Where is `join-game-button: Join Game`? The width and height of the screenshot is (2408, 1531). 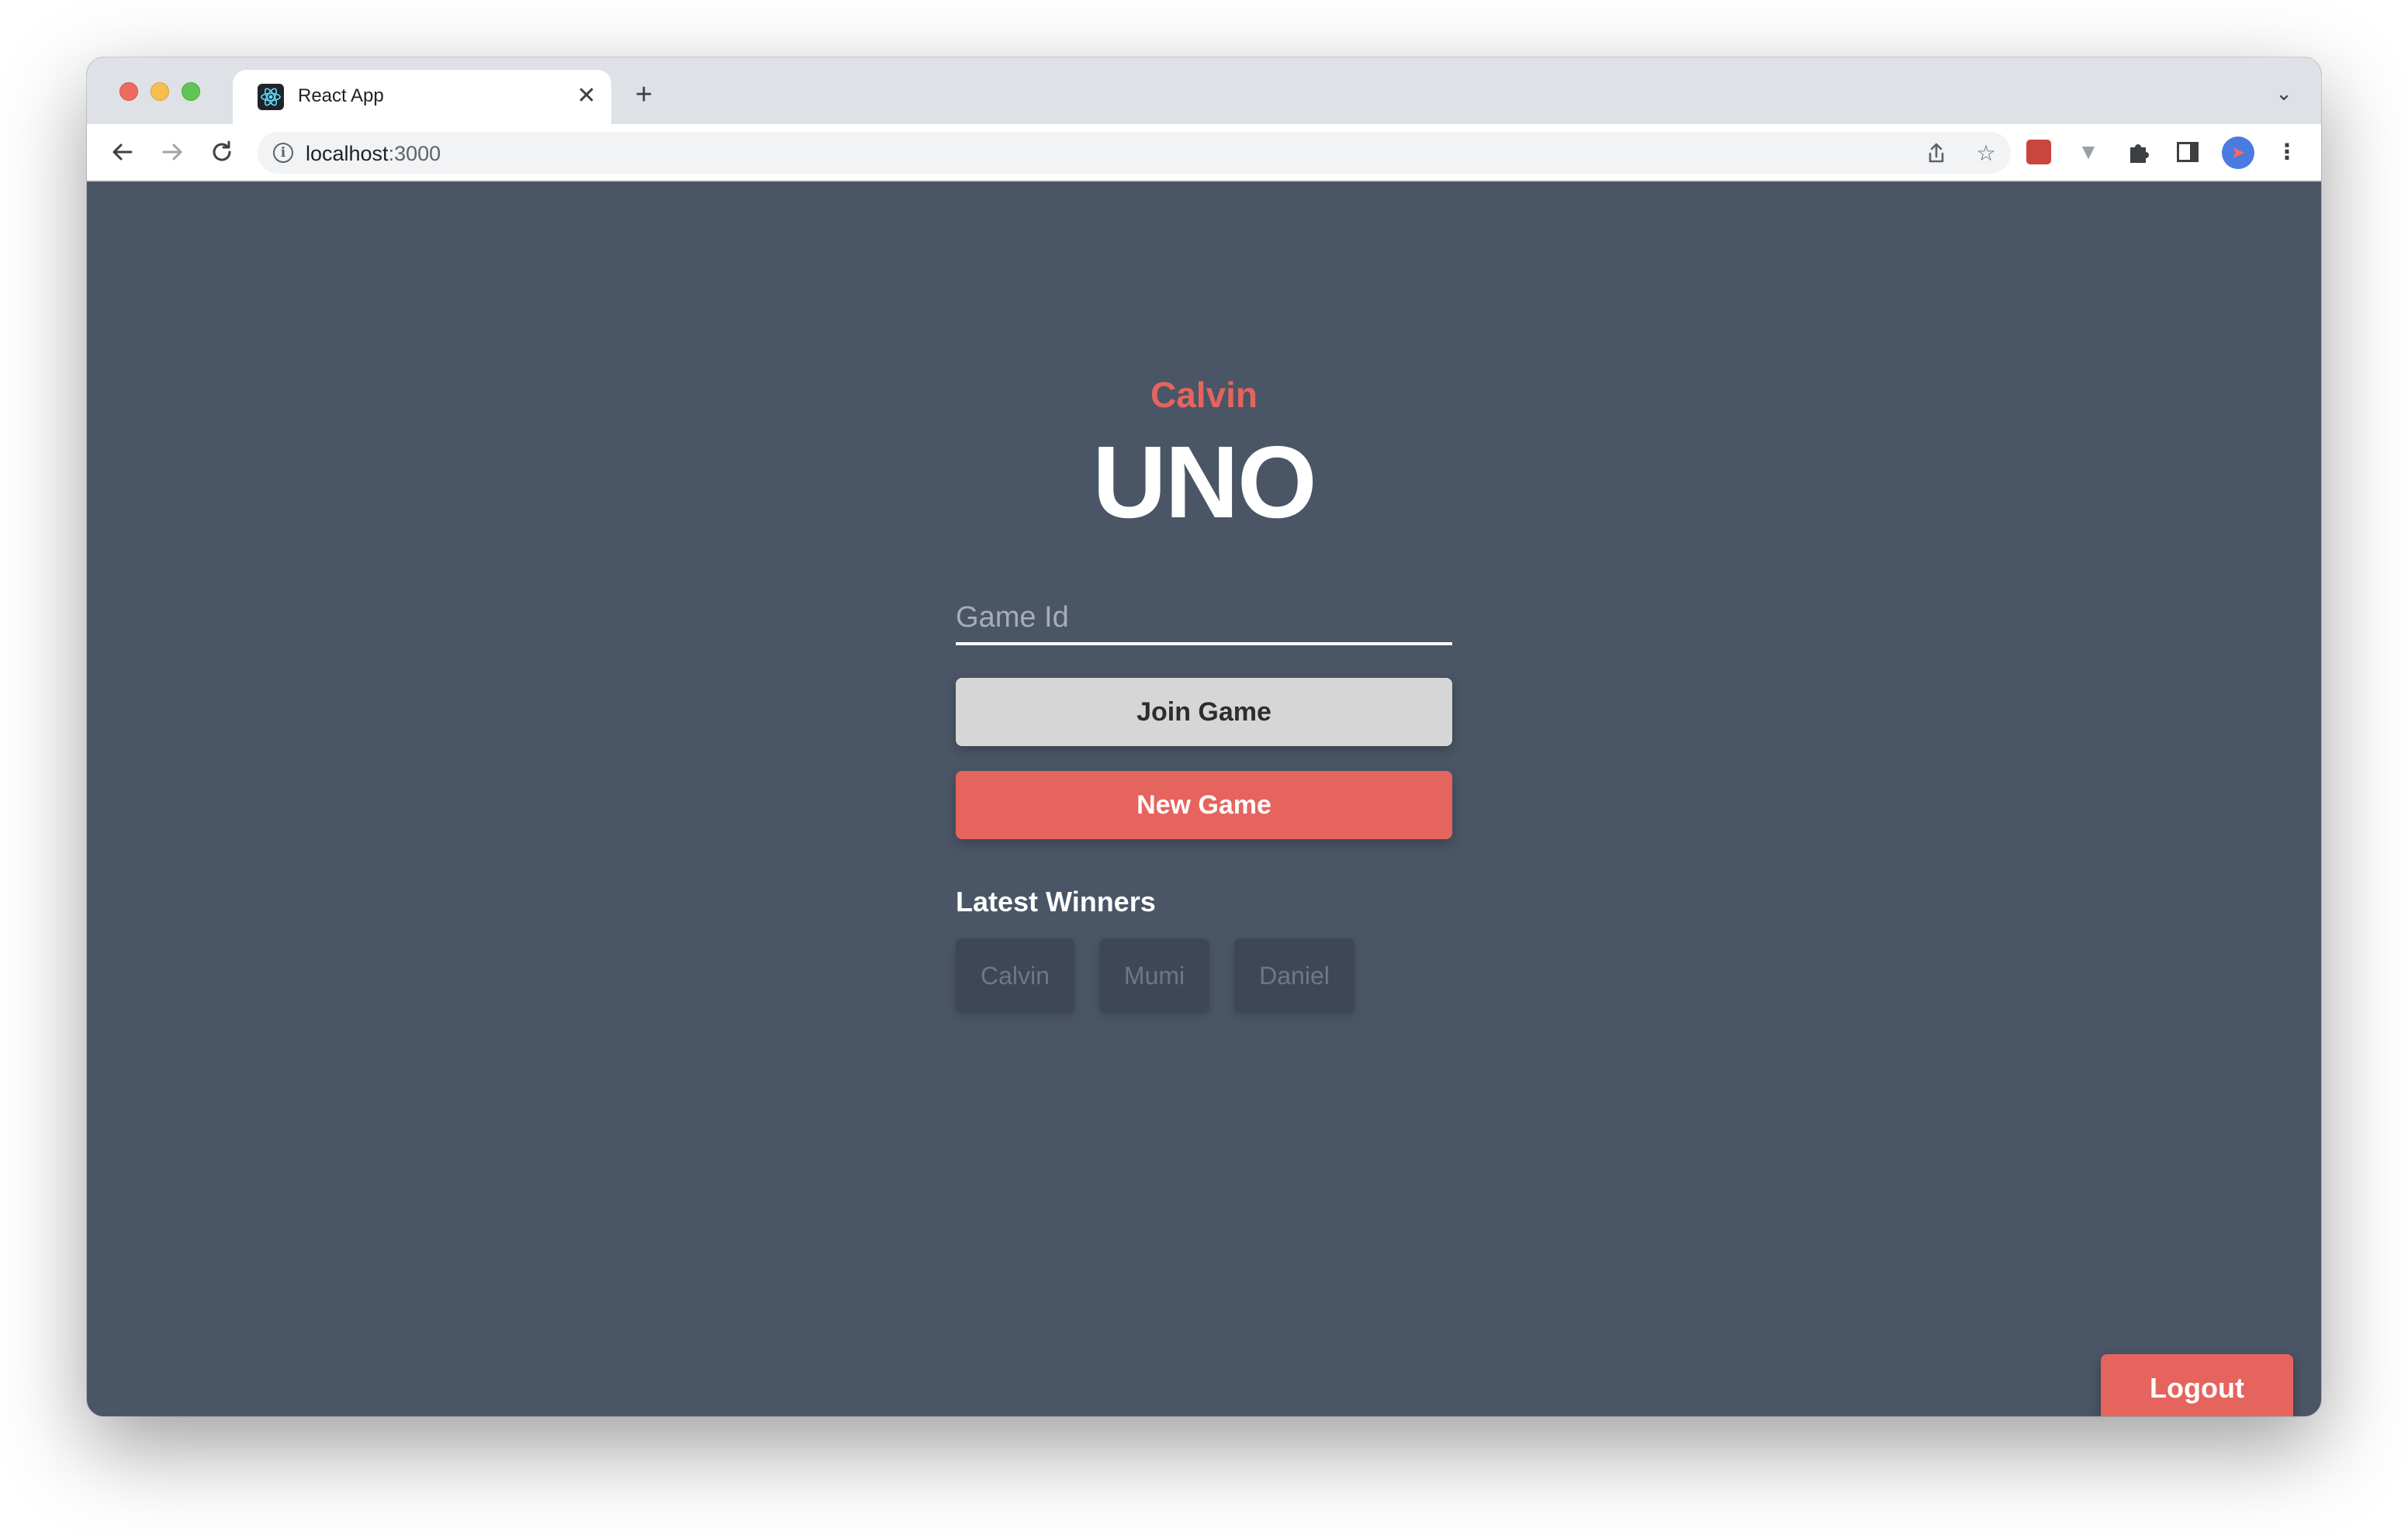 join-game-button: Join Game is located at coordinates (1204, 712).